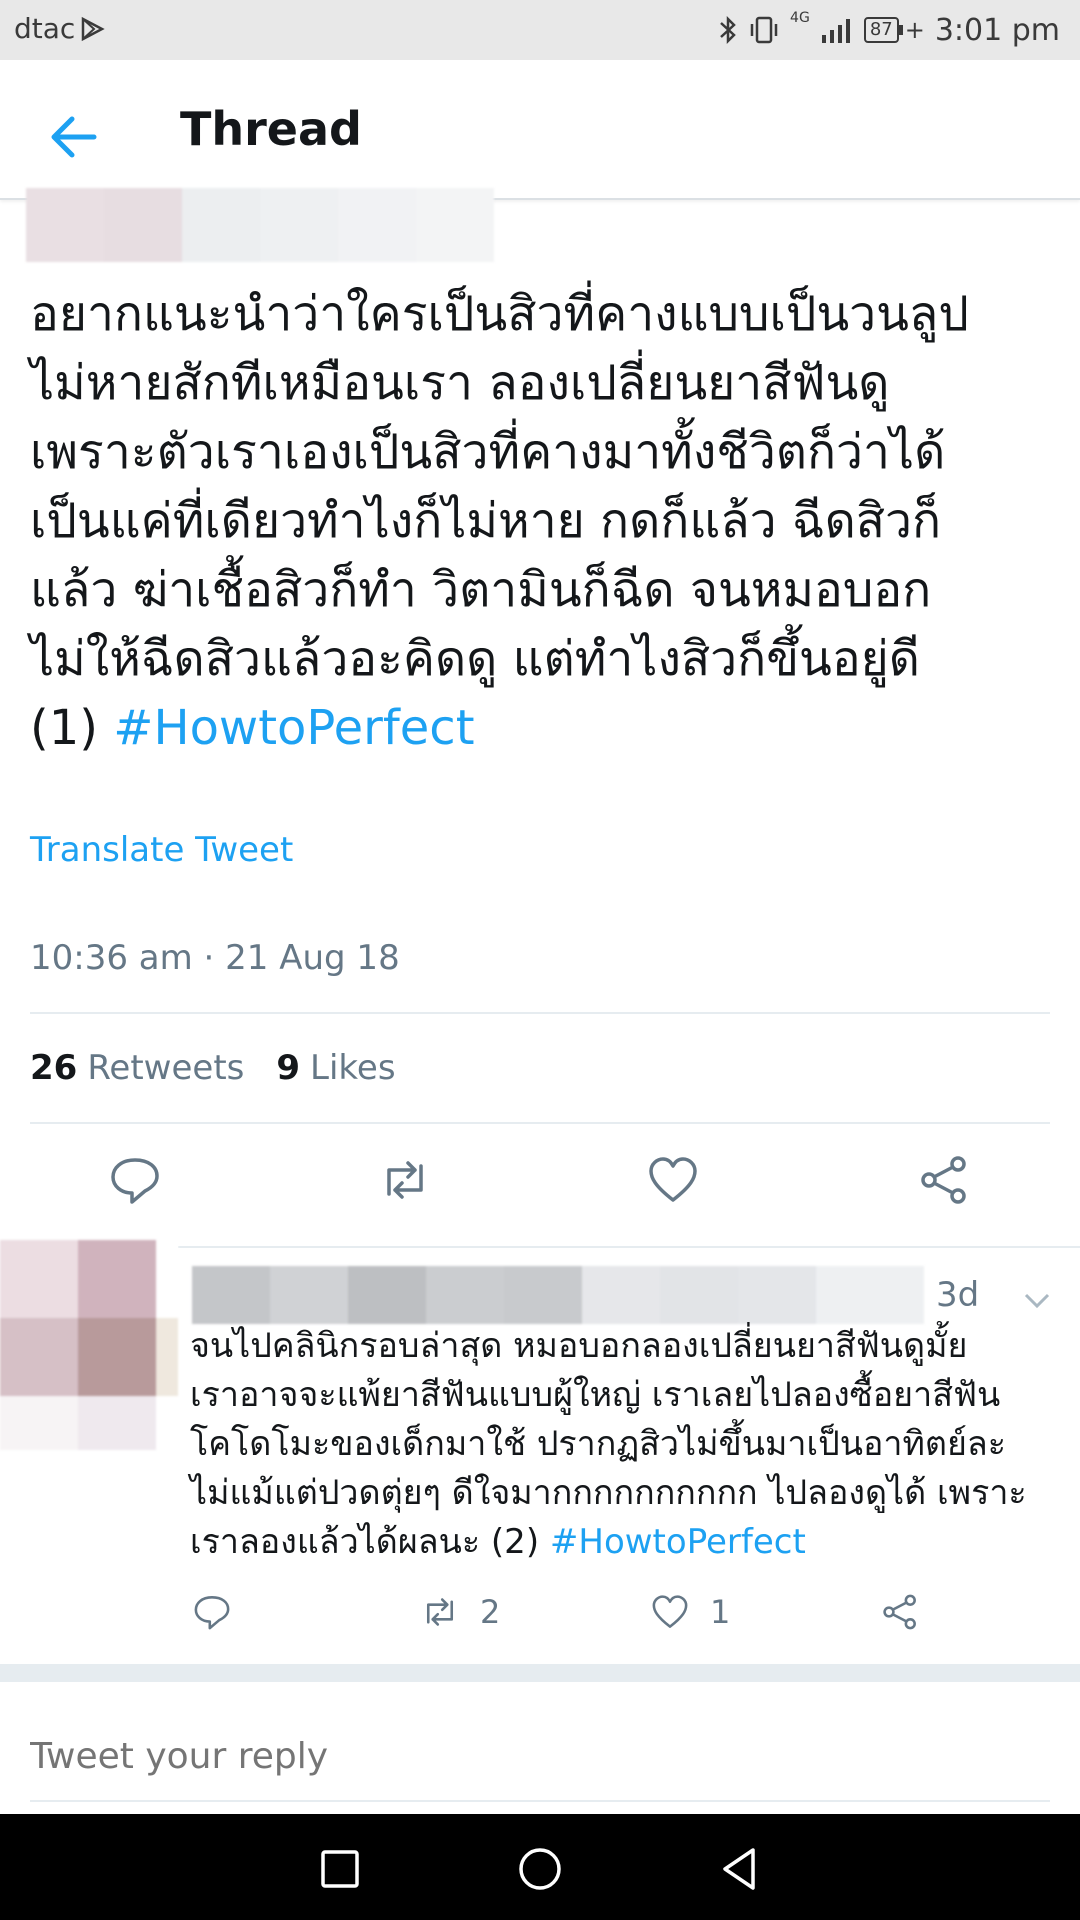  I want to click on engagement-counts: 26 Retweets 9 Likes, so click(213, 1068).